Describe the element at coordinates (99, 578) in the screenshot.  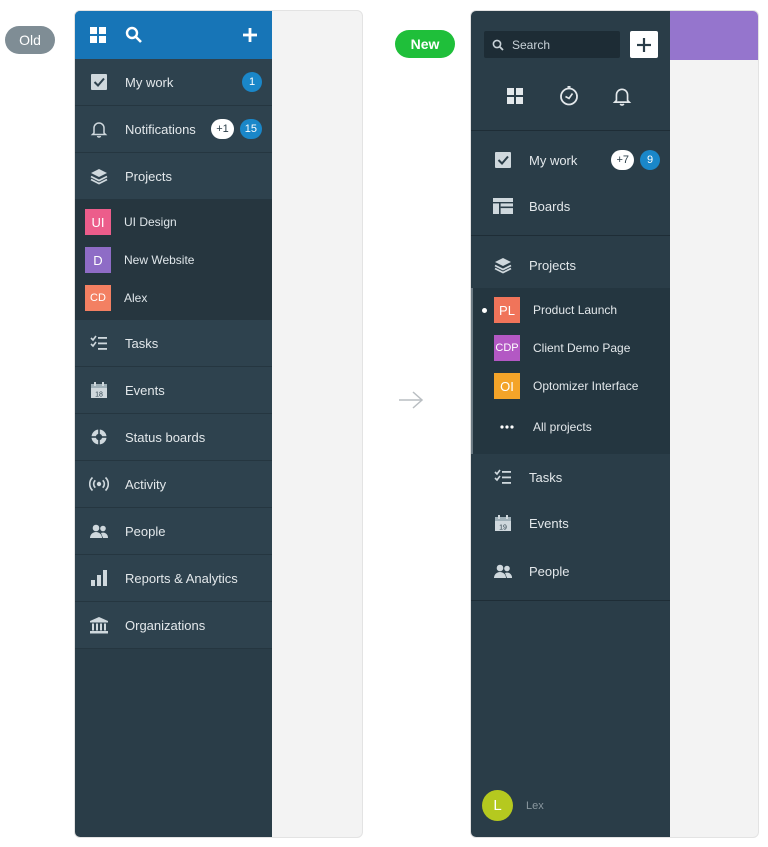
I see `bar-chart-icon` at that location.